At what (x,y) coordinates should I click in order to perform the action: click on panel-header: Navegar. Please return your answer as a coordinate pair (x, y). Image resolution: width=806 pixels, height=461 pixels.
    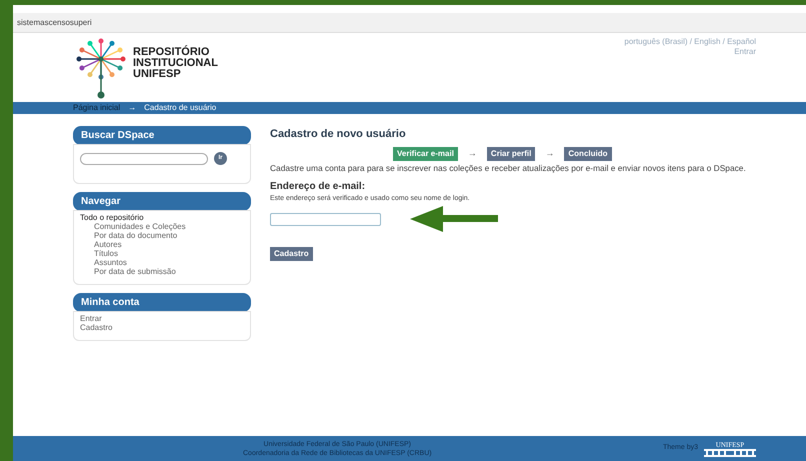
    Looking at the image, I should click on (162, 201).